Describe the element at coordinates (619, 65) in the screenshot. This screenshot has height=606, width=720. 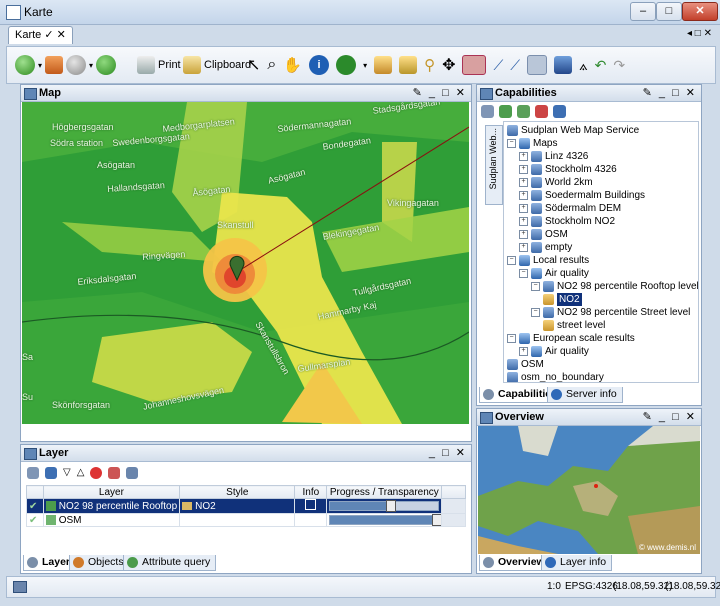
I see `redo-icon: ↷` at that location.